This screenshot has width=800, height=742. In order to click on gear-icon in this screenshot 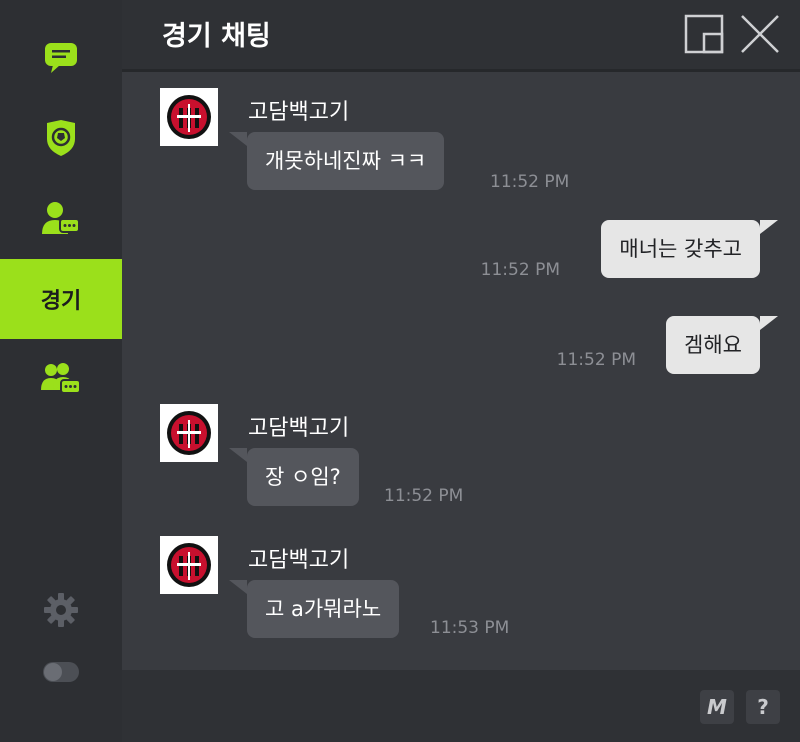, I will do `click(61, 610)`.